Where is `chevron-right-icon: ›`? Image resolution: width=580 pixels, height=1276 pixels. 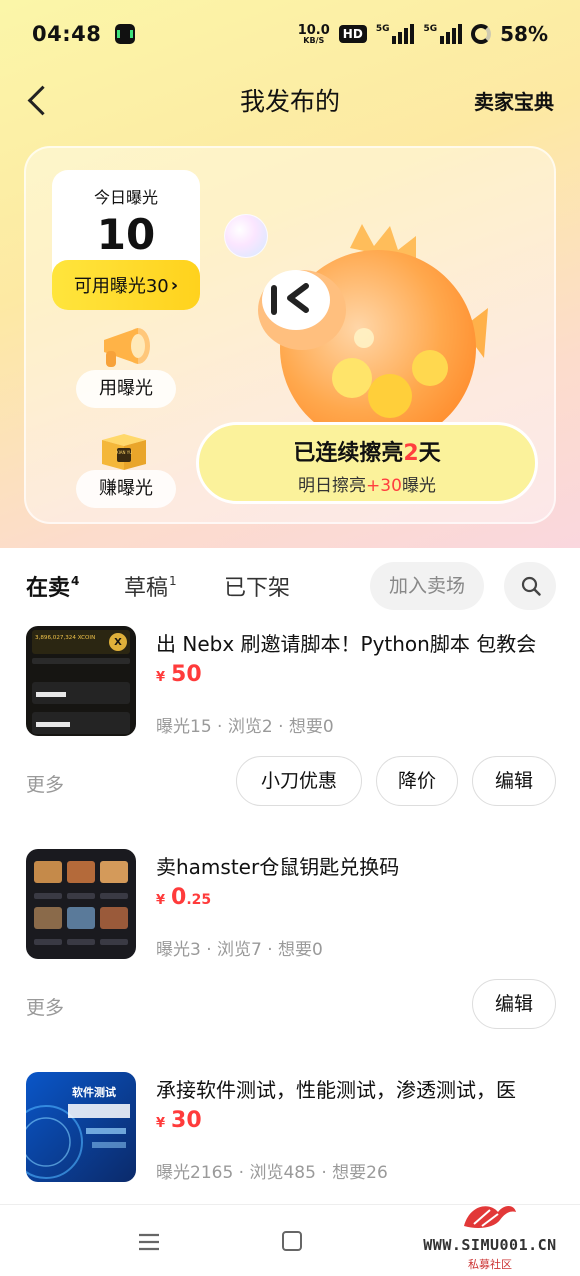
chevron-right-icon: › is located at coordinates (174, 285).